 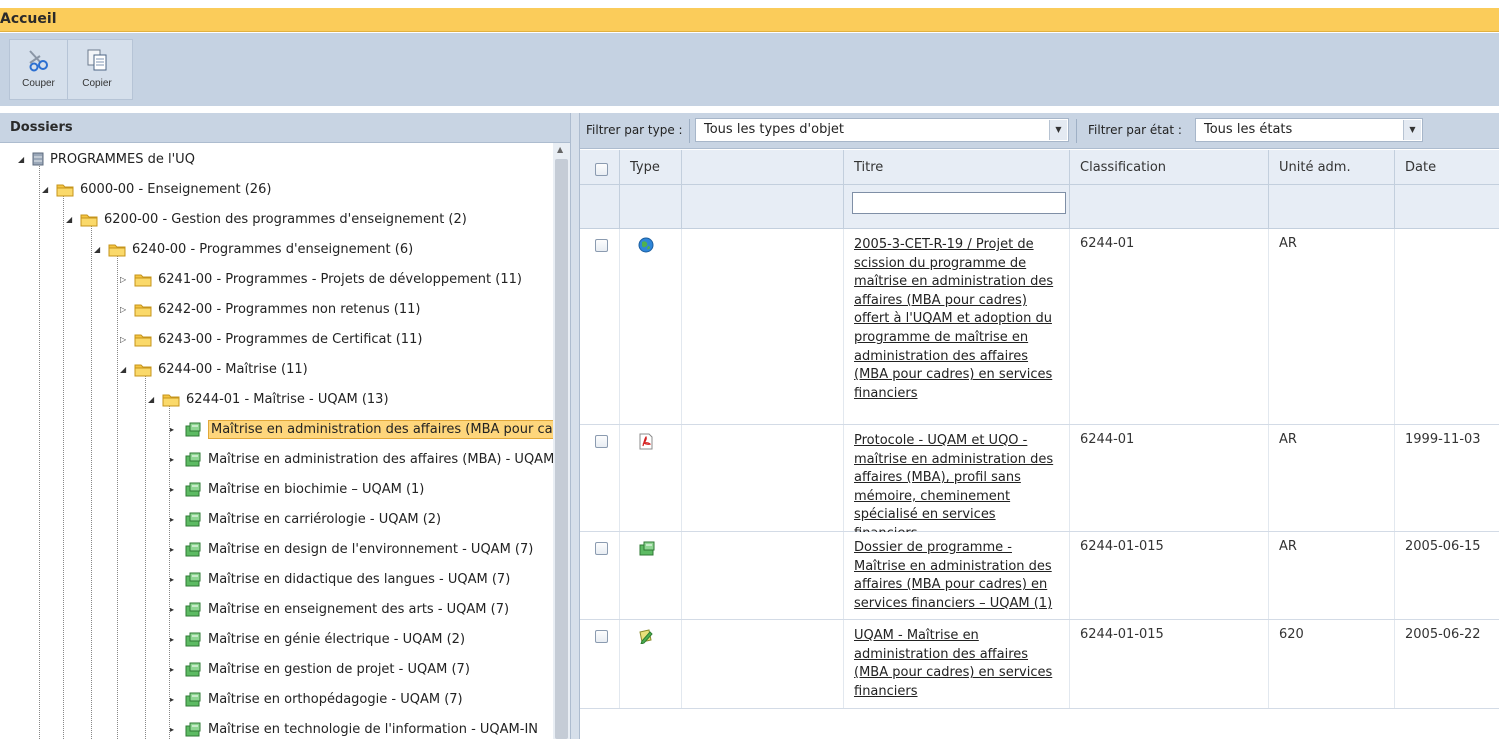 I want to click on tree-node-6244-01: ◢ 6244-01 - Maîtrise - UQAM (13), so click(x=268, y=399).